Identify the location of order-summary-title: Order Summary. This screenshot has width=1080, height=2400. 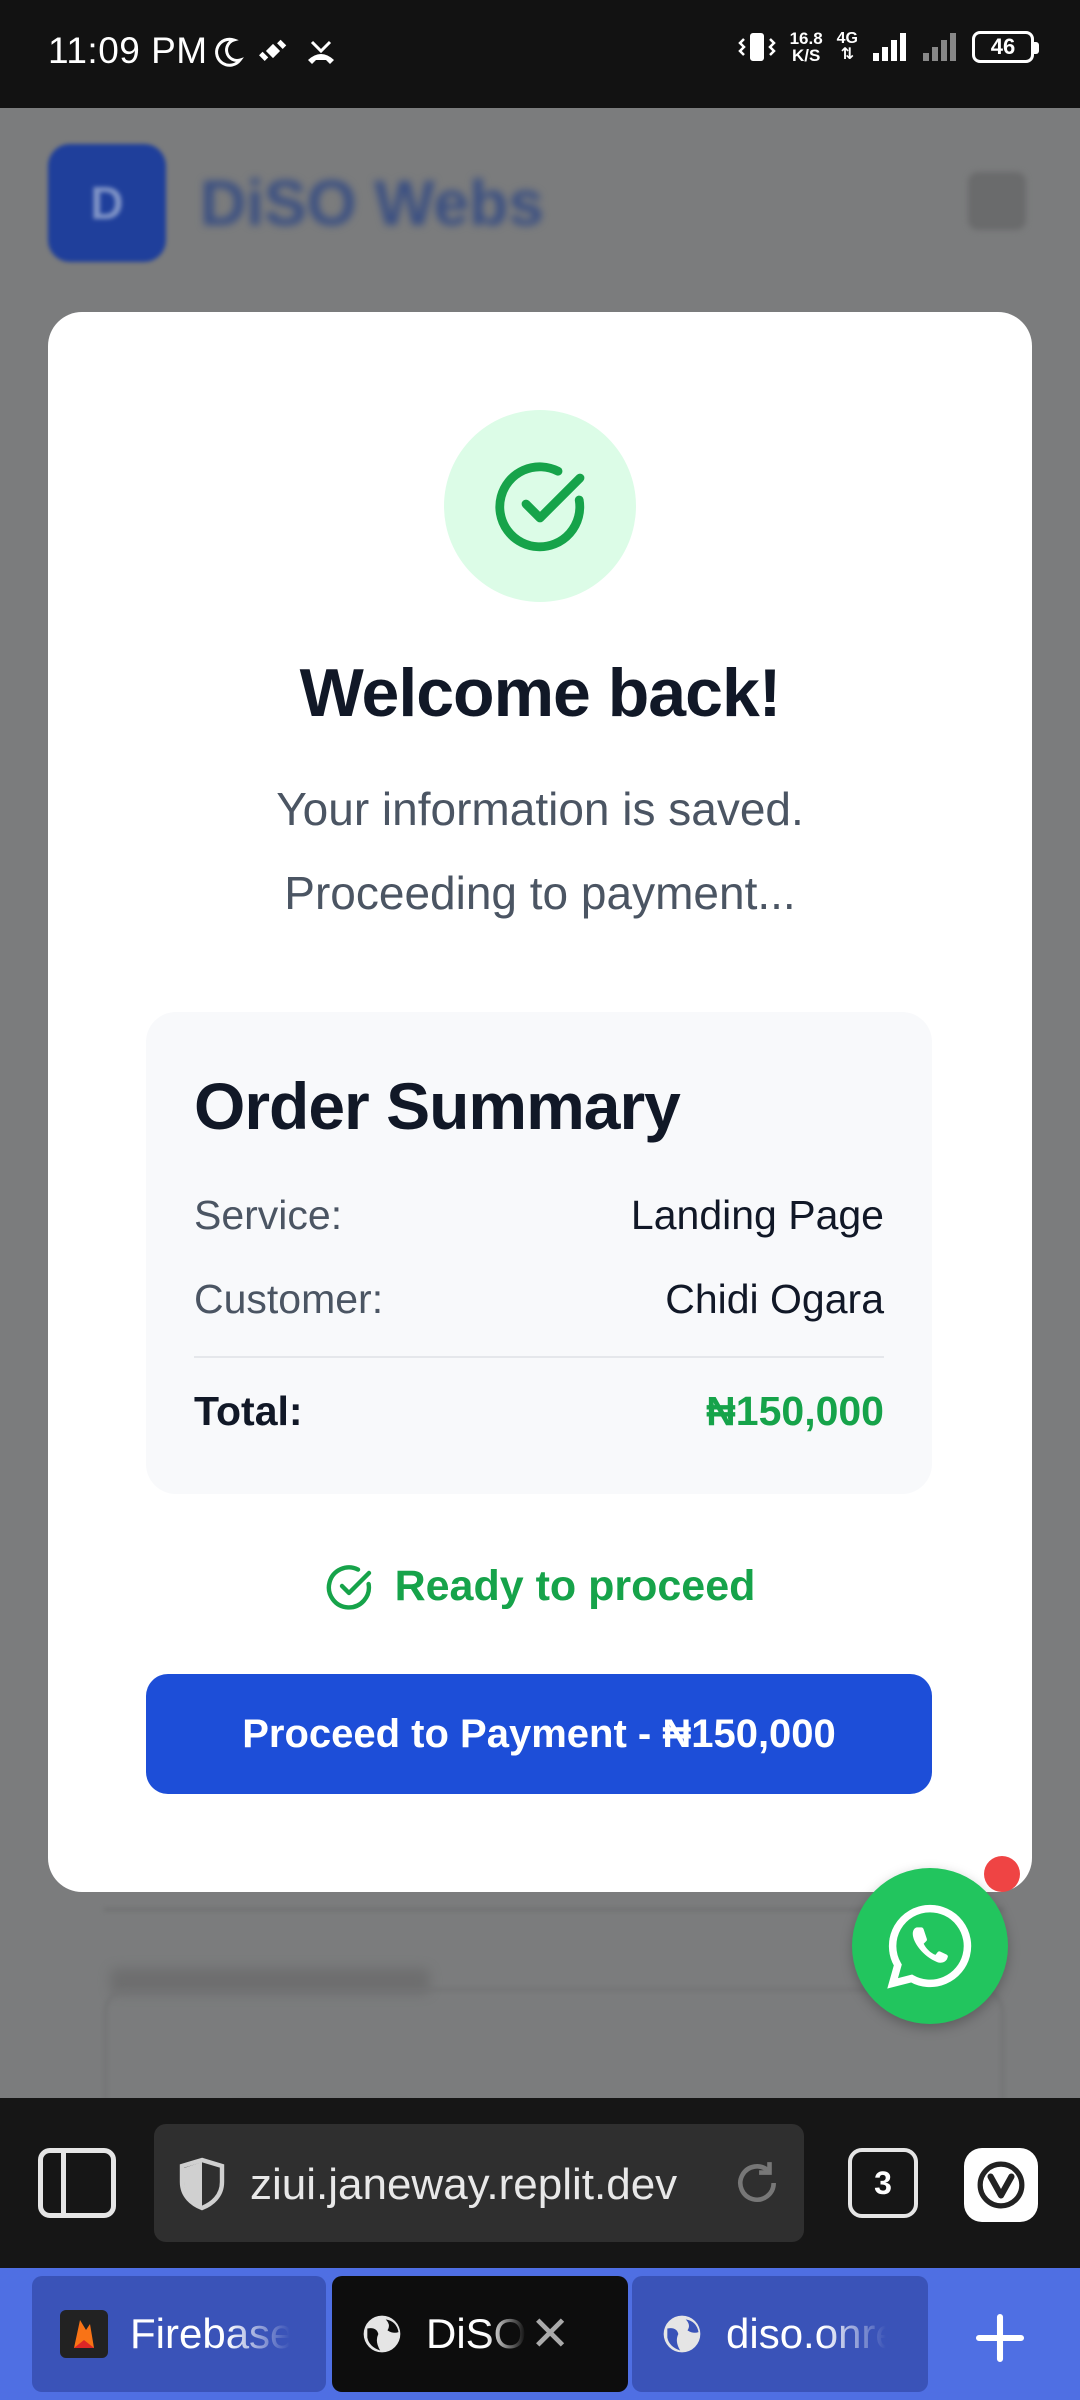
(437, 1106).